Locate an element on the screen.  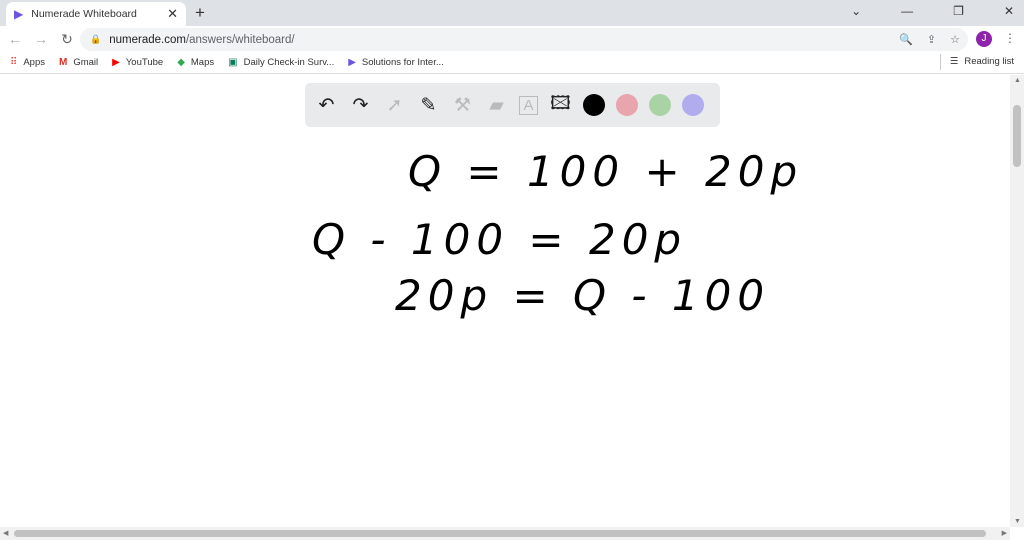
pen-icon: ✎ is located at coordinates (428, 105).